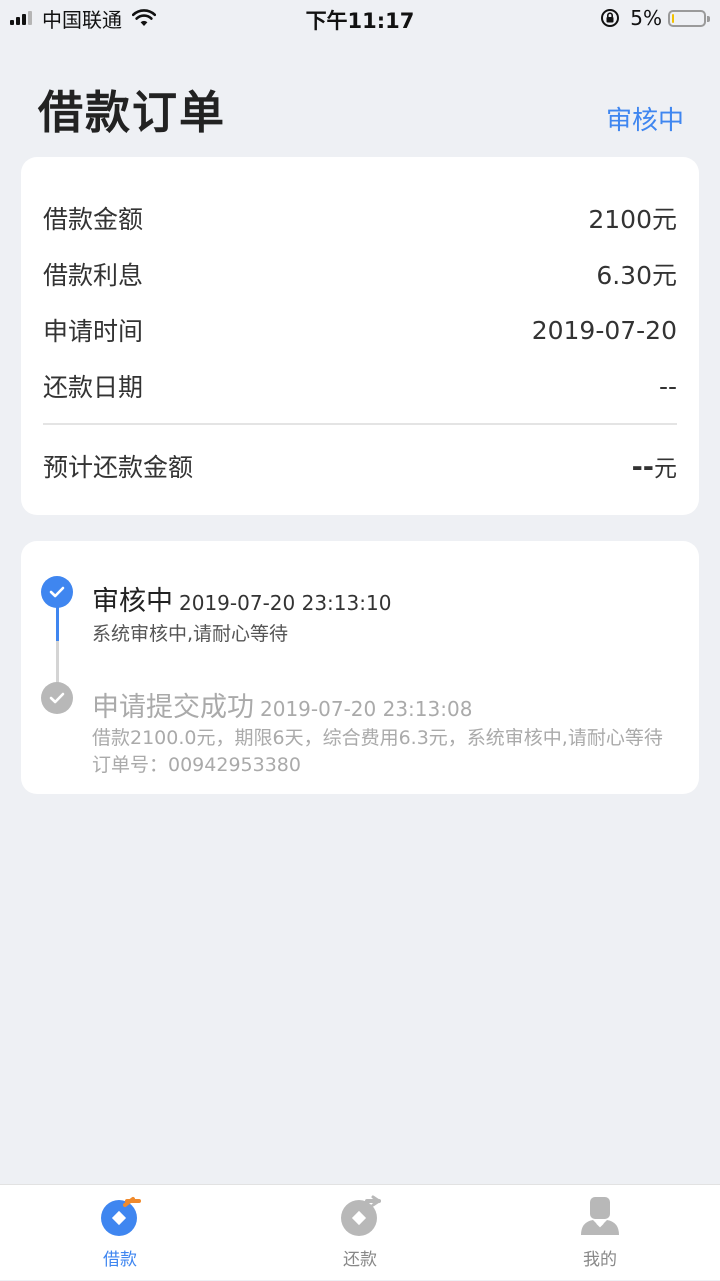 This screenshot has height=1281, width=720. Describe the element at coordinates (121, 1216) in the screenshot. I see `loan-icon` at that location.